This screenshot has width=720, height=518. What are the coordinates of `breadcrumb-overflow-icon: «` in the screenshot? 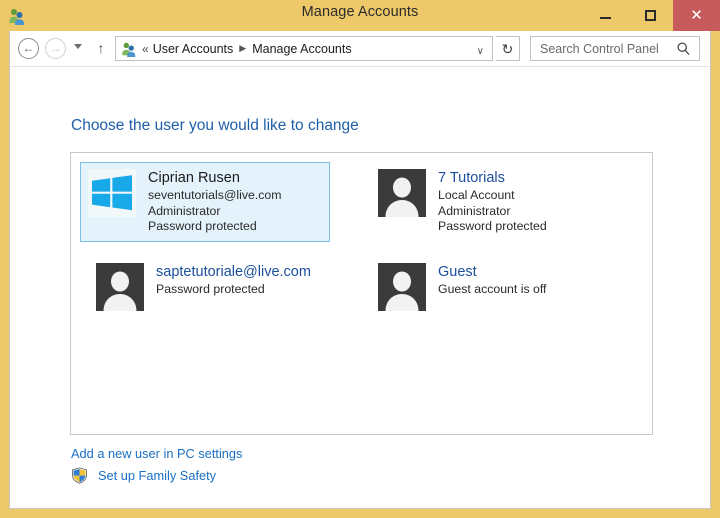 It's located at (145, 49).